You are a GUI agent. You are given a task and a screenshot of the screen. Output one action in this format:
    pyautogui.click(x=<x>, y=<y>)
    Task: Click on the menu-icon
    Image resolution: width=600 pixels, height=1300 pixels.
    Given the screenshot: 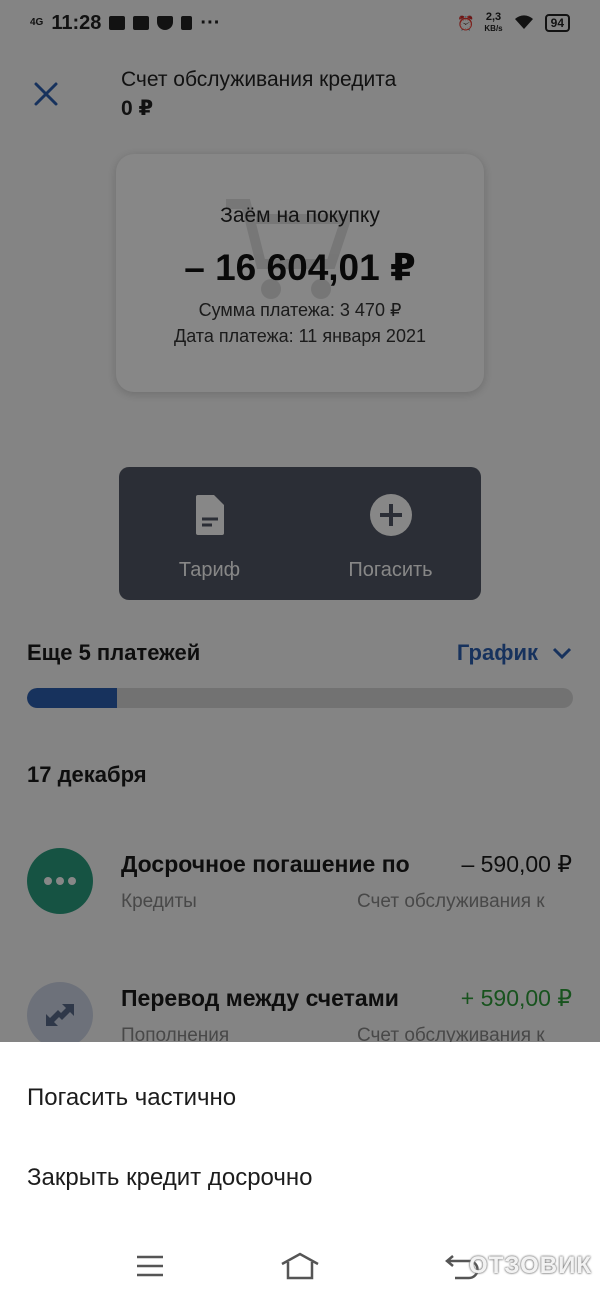 What is the action you would take?
    pyautogui.click(x=150, y=1266)
    